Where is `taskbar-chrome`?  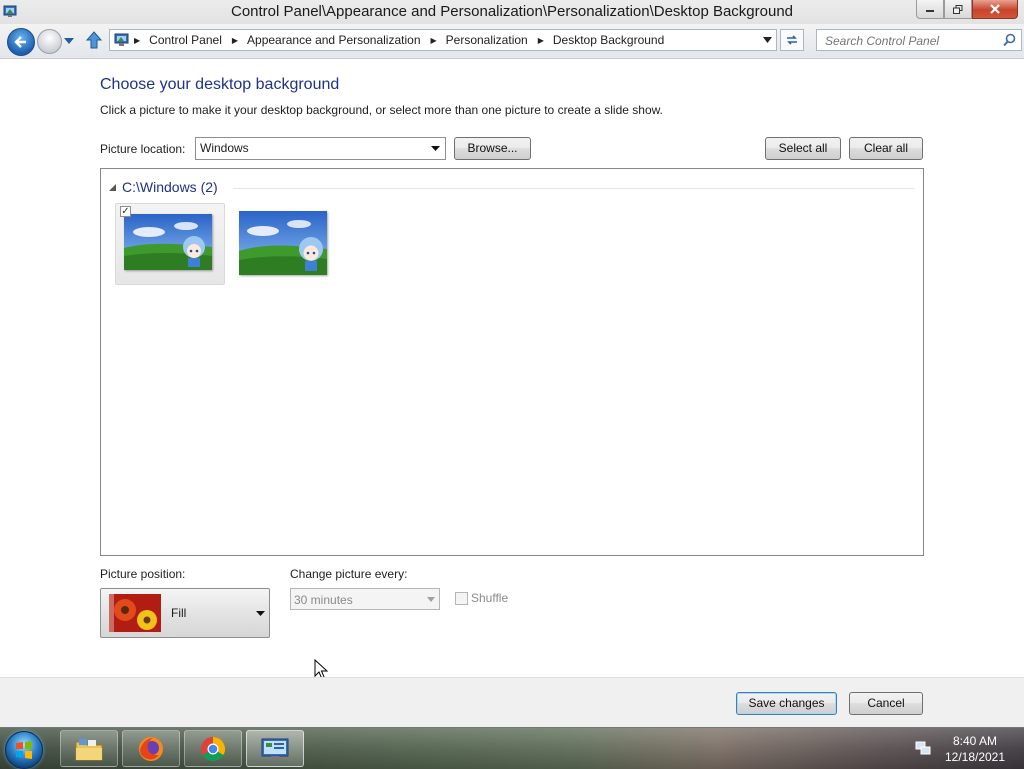 taskbar-chrome is located at coordinates (213, 748).